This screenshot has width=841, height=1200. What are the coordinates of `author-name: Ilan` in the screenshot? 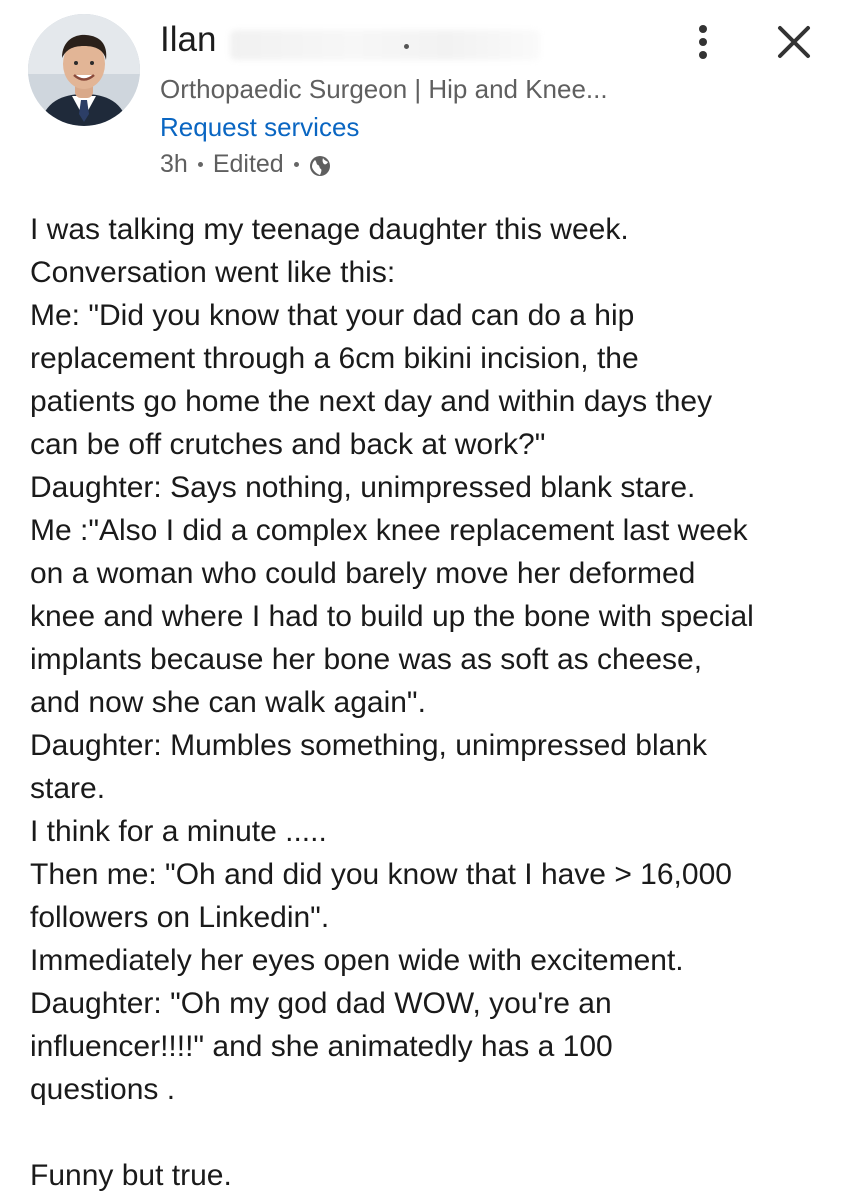 It's located at (188, 40).